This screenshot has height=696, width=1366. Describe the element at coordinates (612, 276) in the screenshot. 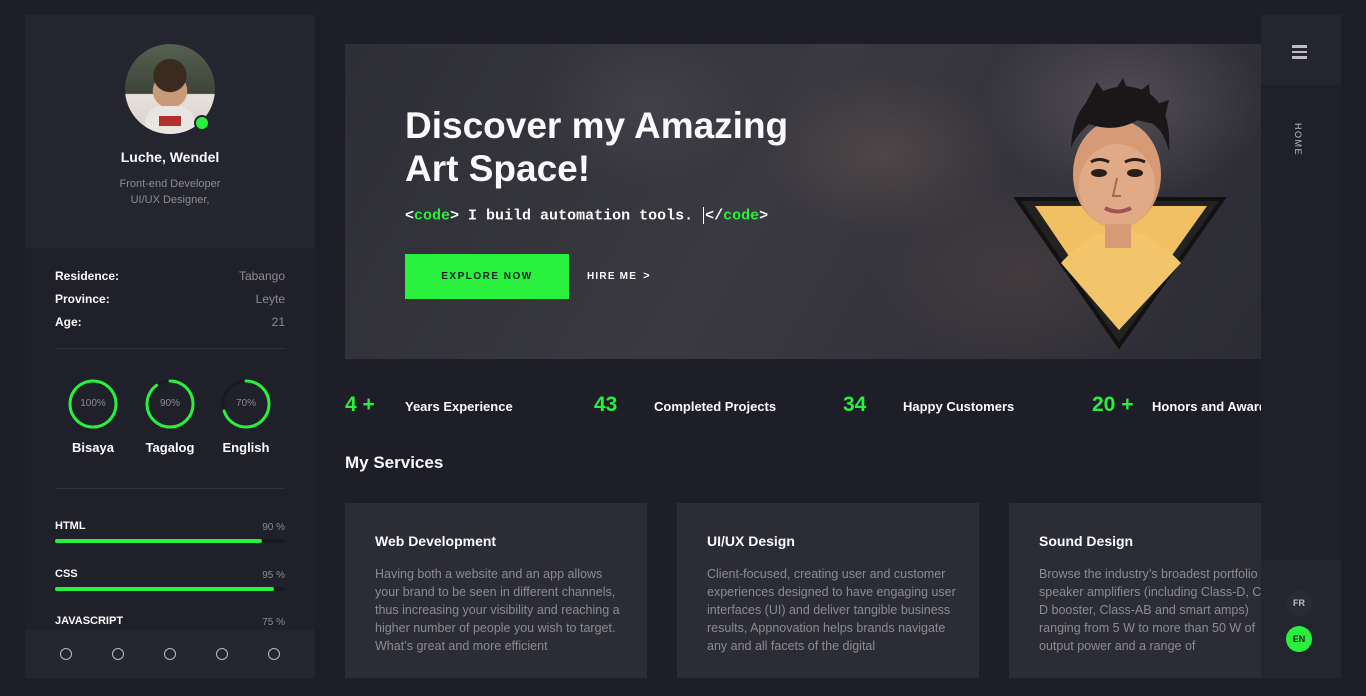

I see `hire-me-label: HIRE ME` at that location.